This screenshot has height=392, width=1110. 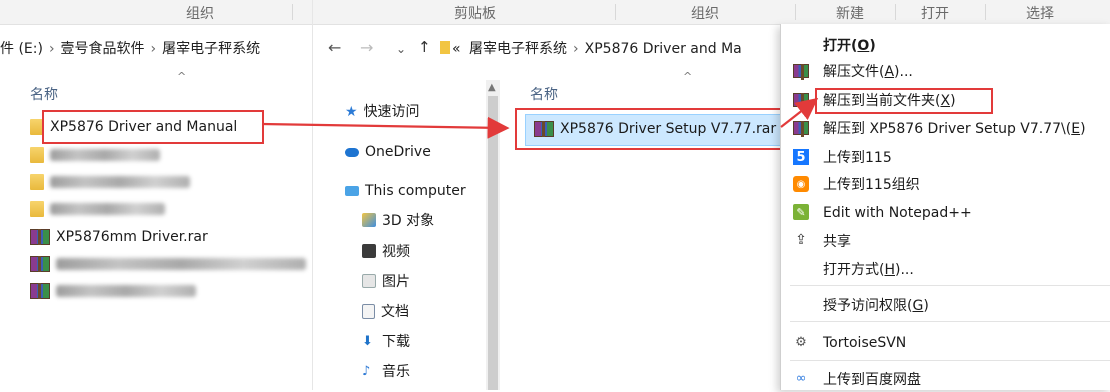 I want to click on arrow-to-middle-file, so click(x=385, y=127).